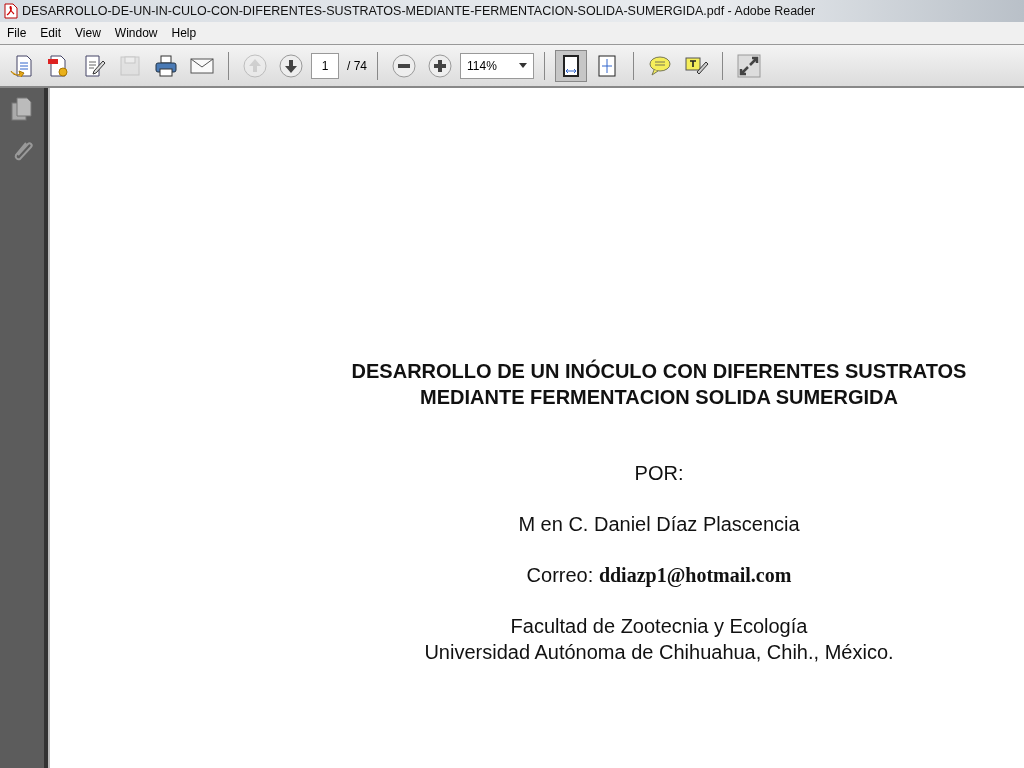  What do you see at coordinates (659, 524) in the screenshot?
I see `author-name: M en C. Daniel Díaz Plascencia` at bounding box center [659, 524].